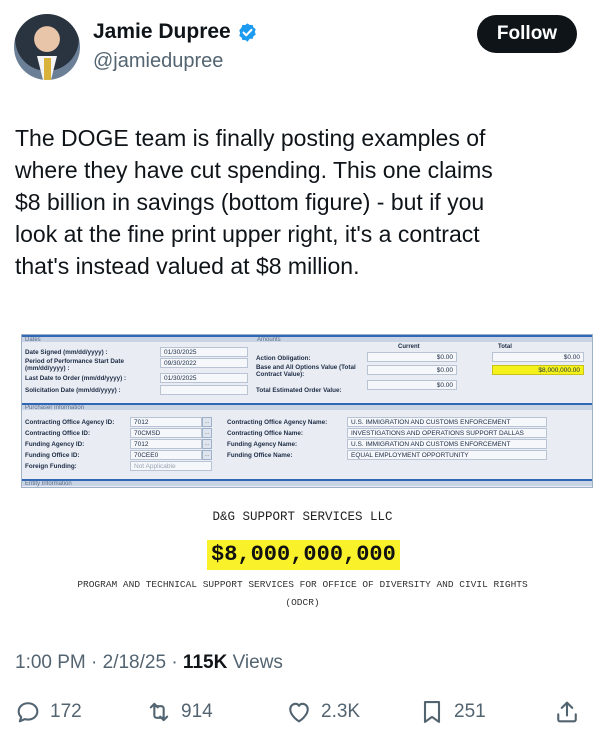 The image size is (603, 732). Describe the element at coordinates (299, 390) in the screenshot. I see `amount-label: Total Estimated Order Value:` at that location.